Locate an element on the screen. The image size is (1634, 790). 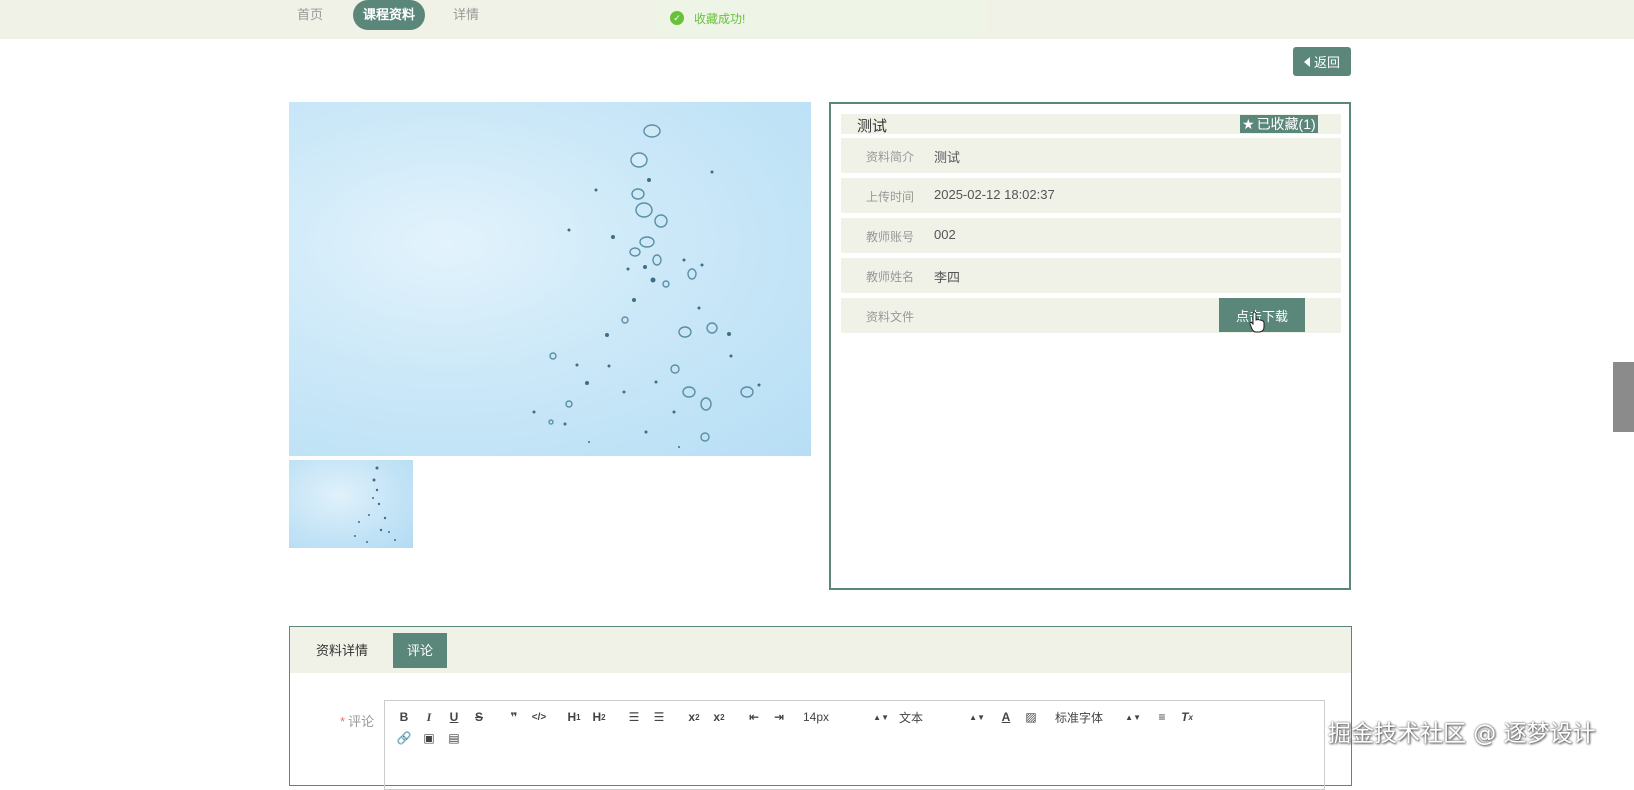
background-color-icon: ▨ is located at coordinates (1031, 717).